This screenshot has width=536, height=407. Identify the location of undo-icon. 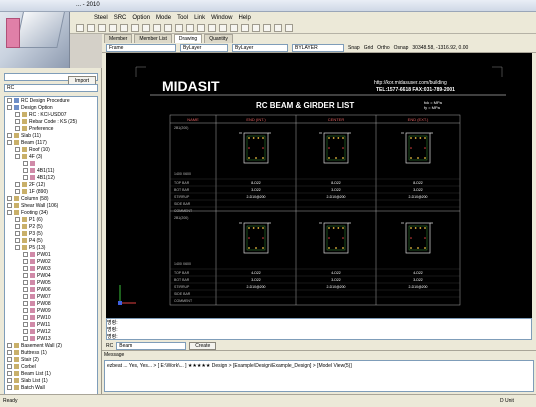
(80, 28).